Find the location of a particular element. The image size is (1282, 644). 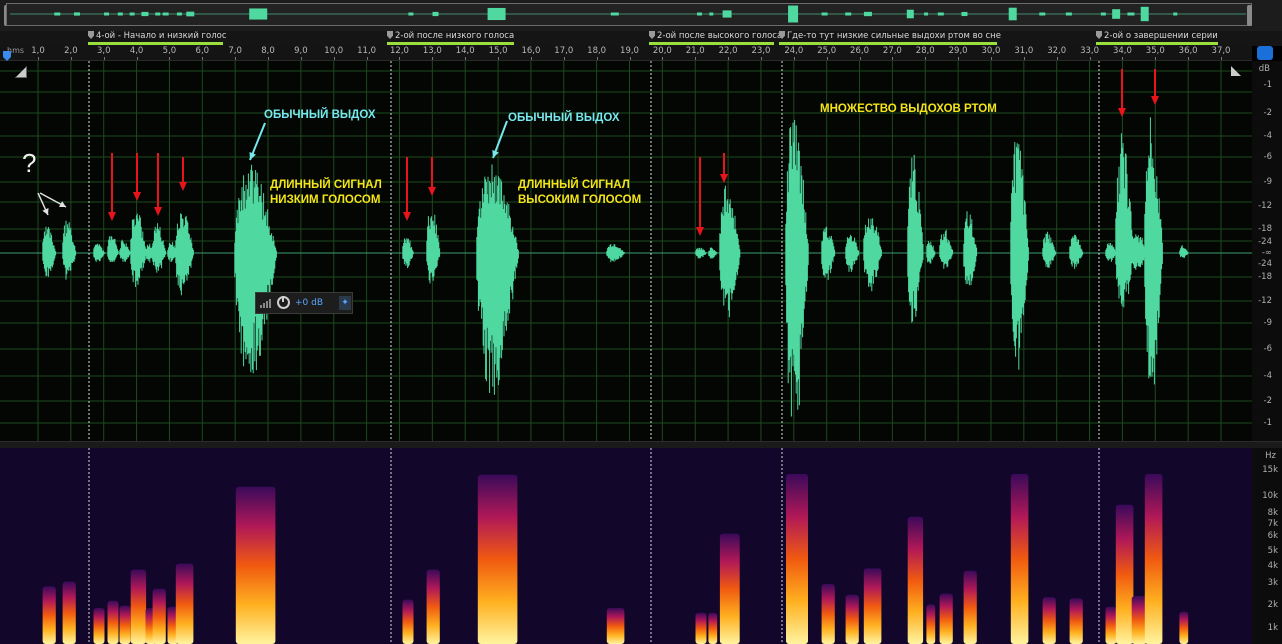

overview-strip is located at coordinates (641, 15).